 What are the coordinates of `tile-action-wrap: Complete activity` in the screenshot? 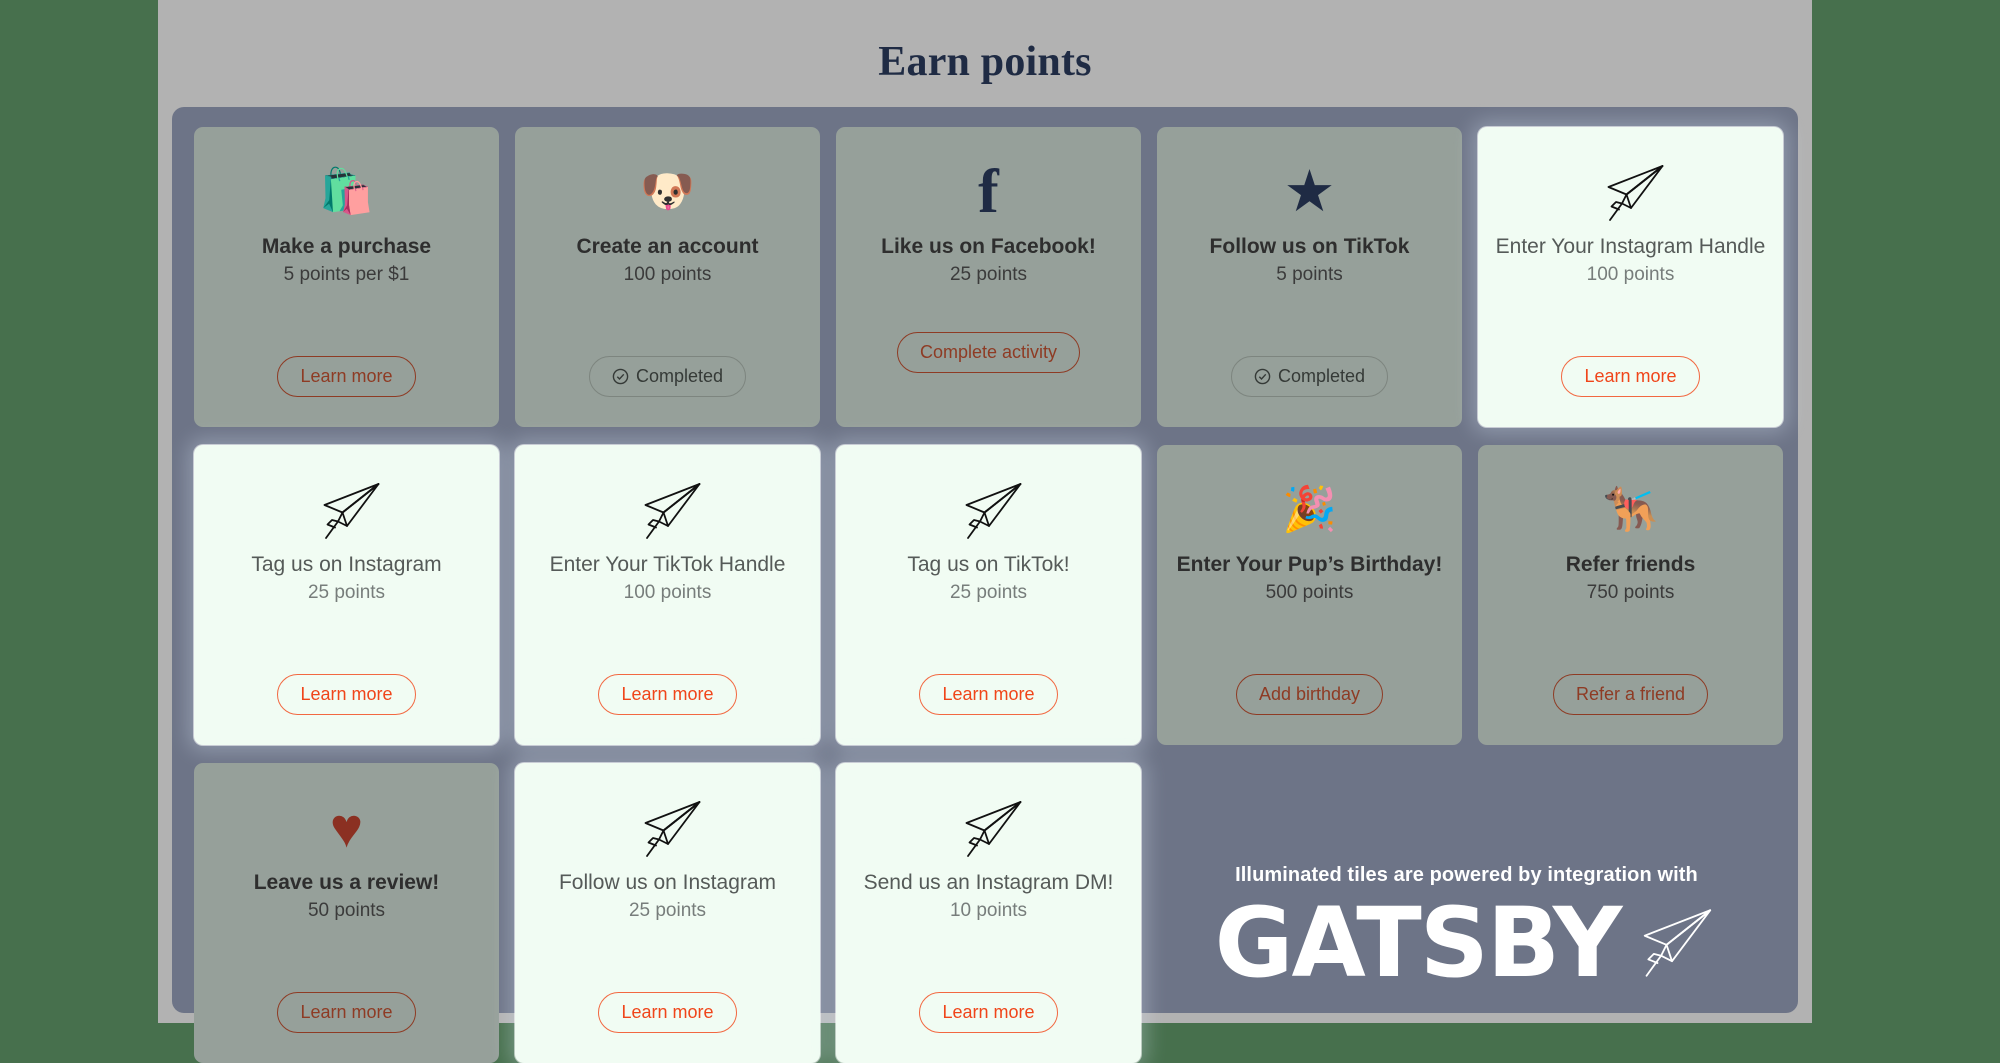 It's located at (988, 352).